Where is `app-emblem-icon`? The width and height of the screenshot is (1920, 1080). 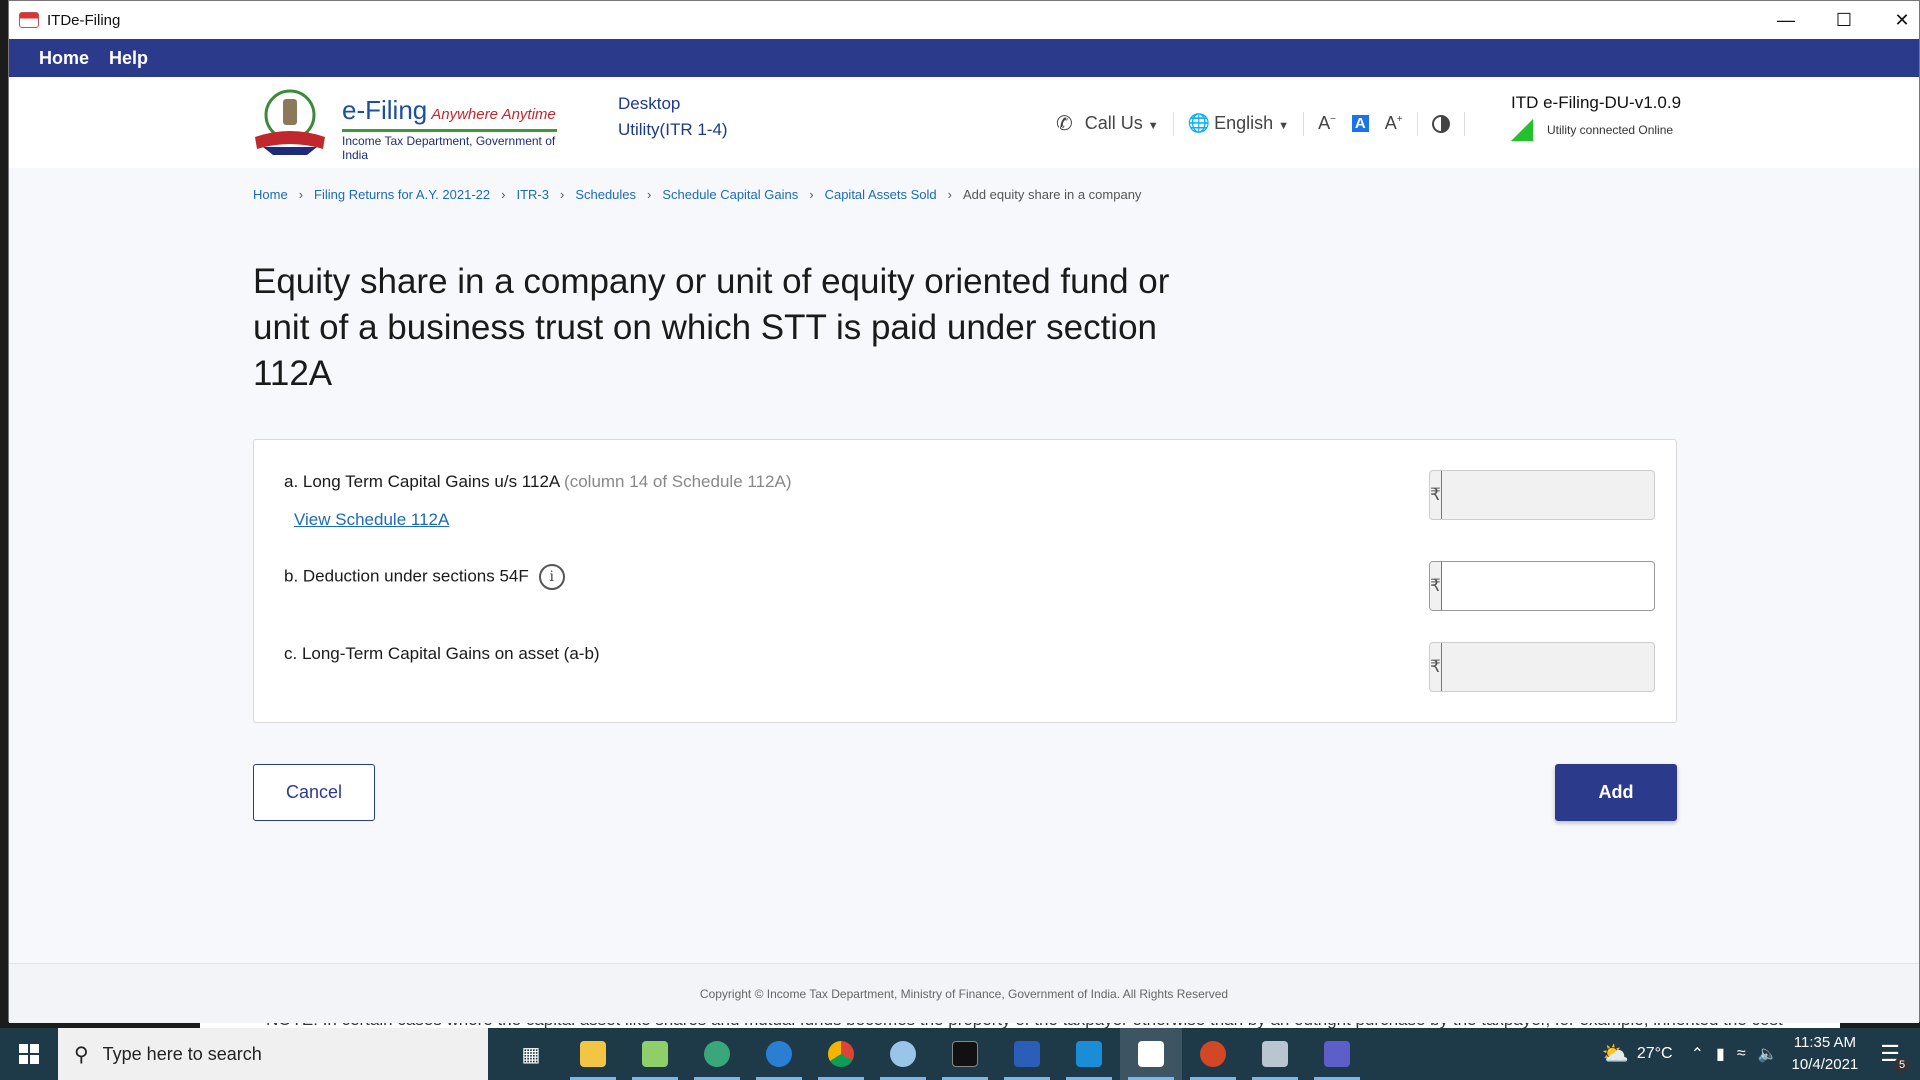
app-emblem-icon is located at coordinates (29, 20).